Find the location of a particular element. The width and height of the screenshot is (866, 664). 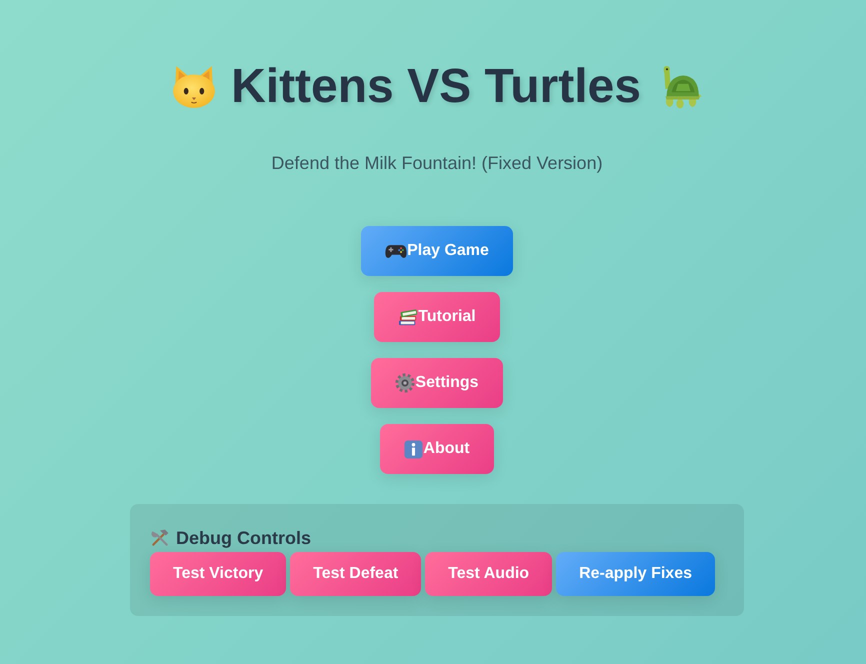

debug-button: Re-apply Fixes is located at coordinates (635, 574).